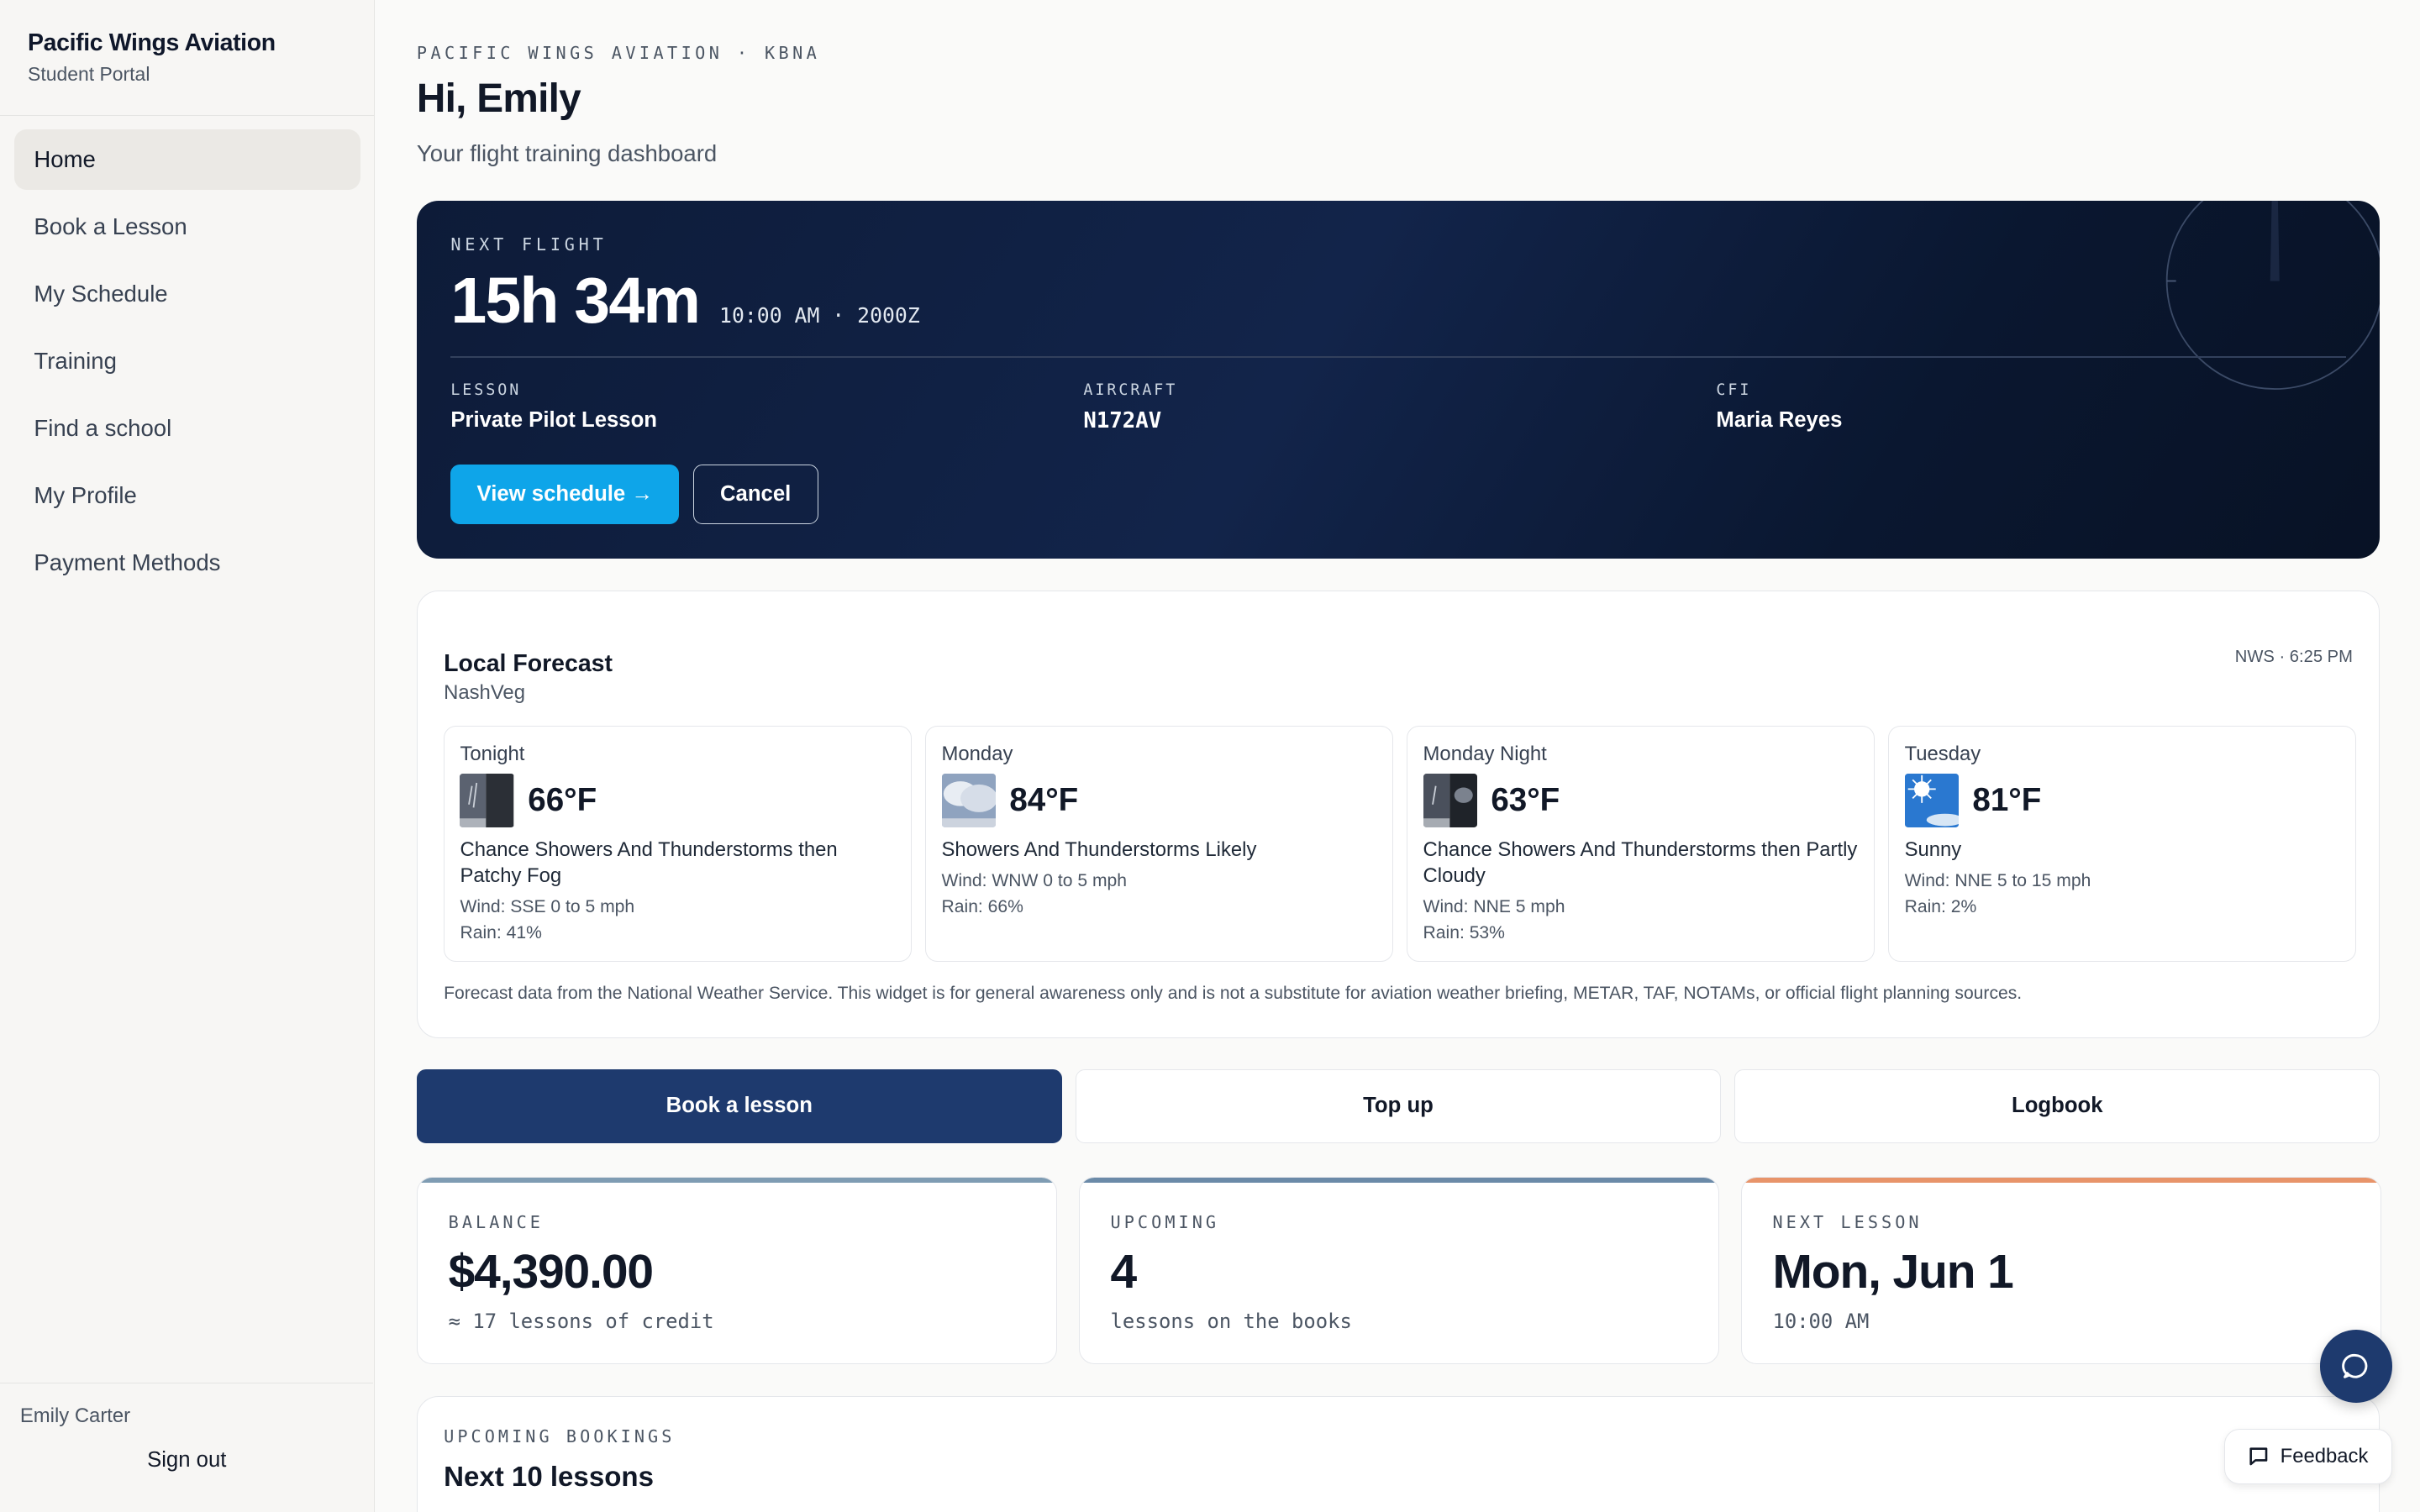 The height and width of the screenshot is (1512, 2420). What do you see at coordinates (484, 692) in the screenshot?
I see `forecast-location: NashVeg` at bounding box center [484, 692].